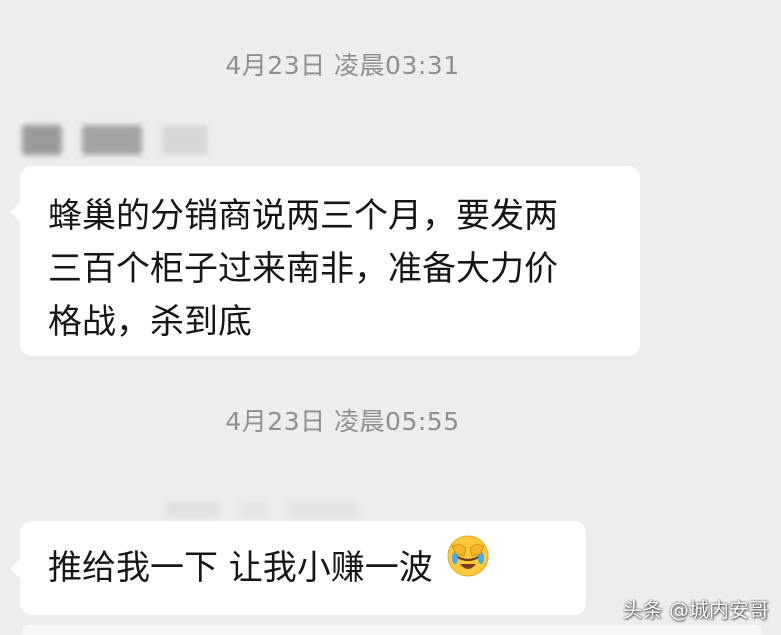 Image resolution: width=781 pixels, height=635 pixels. I want to click on sender-name-blurred, so click(114, 140).